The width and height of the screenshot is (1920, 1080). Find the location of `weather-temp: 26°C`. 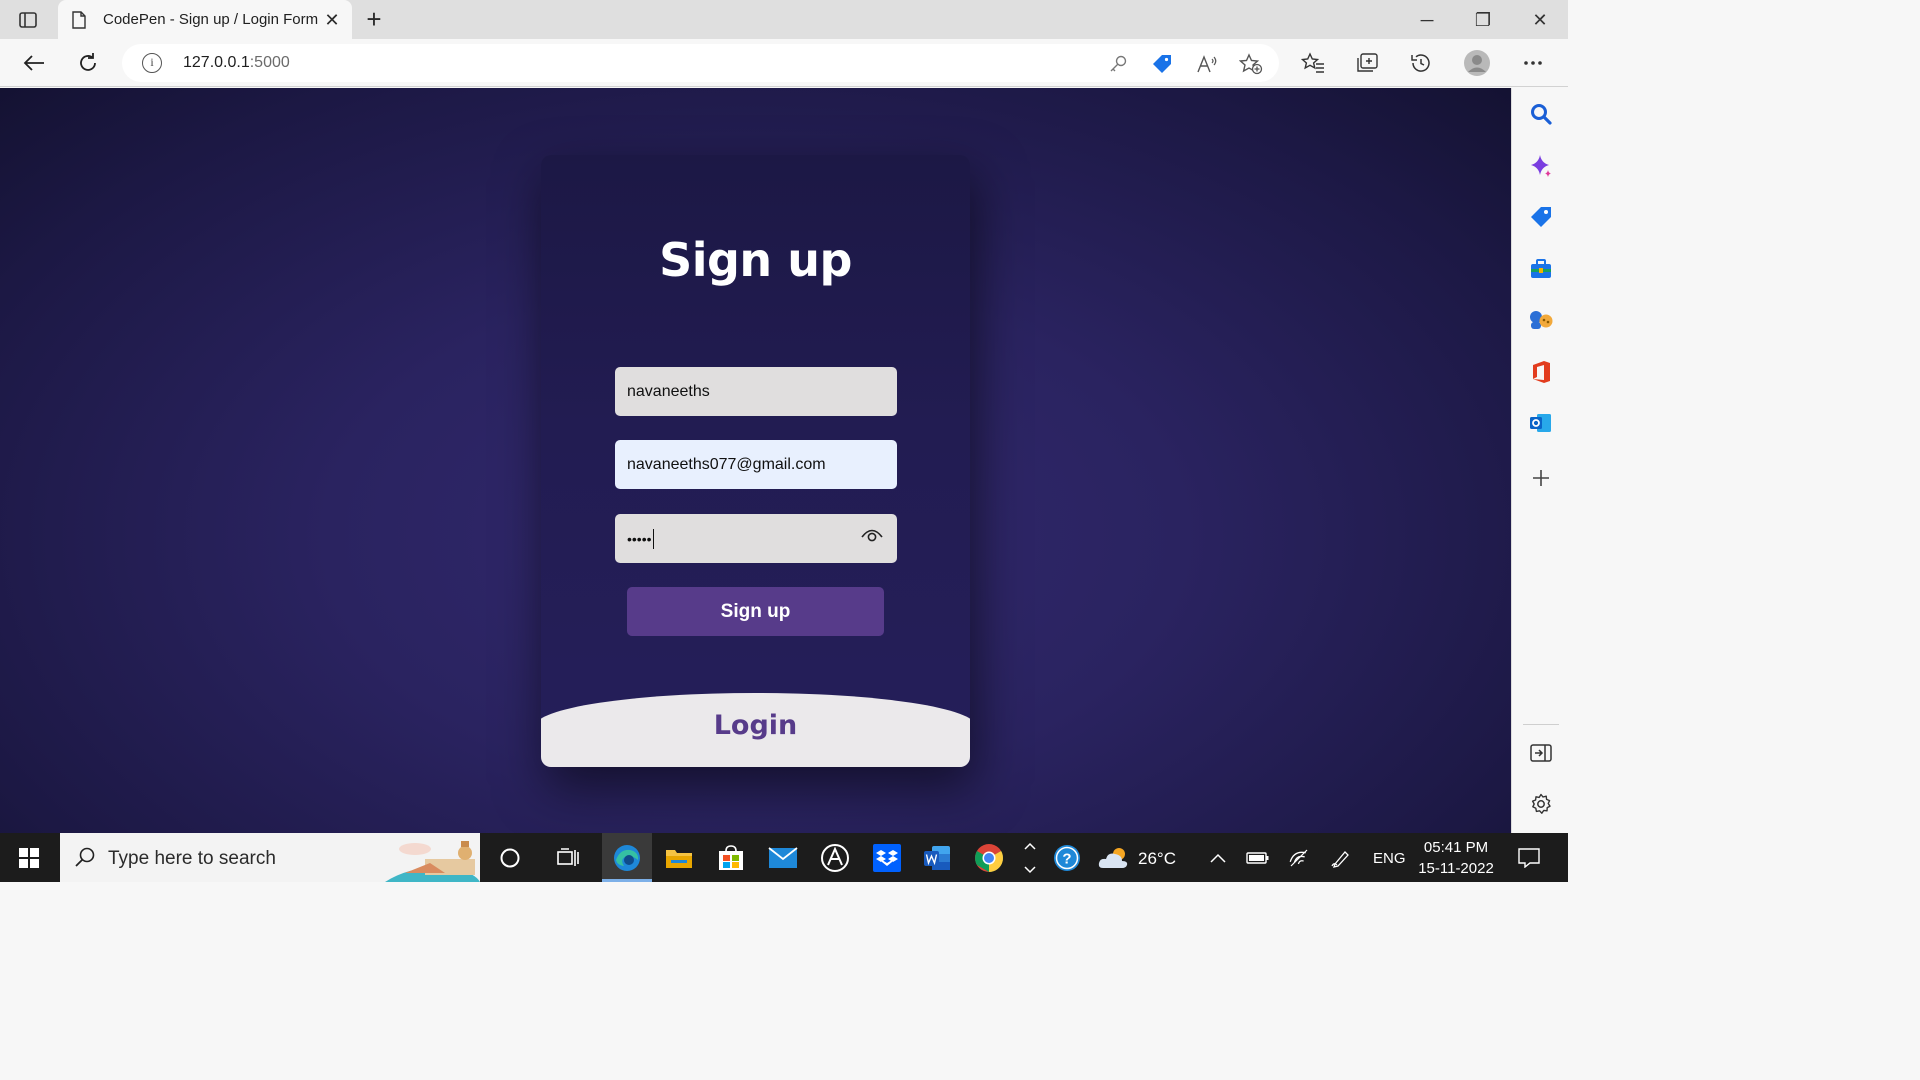

weather-temp: 26°C is located at coordinates (1157, 859).